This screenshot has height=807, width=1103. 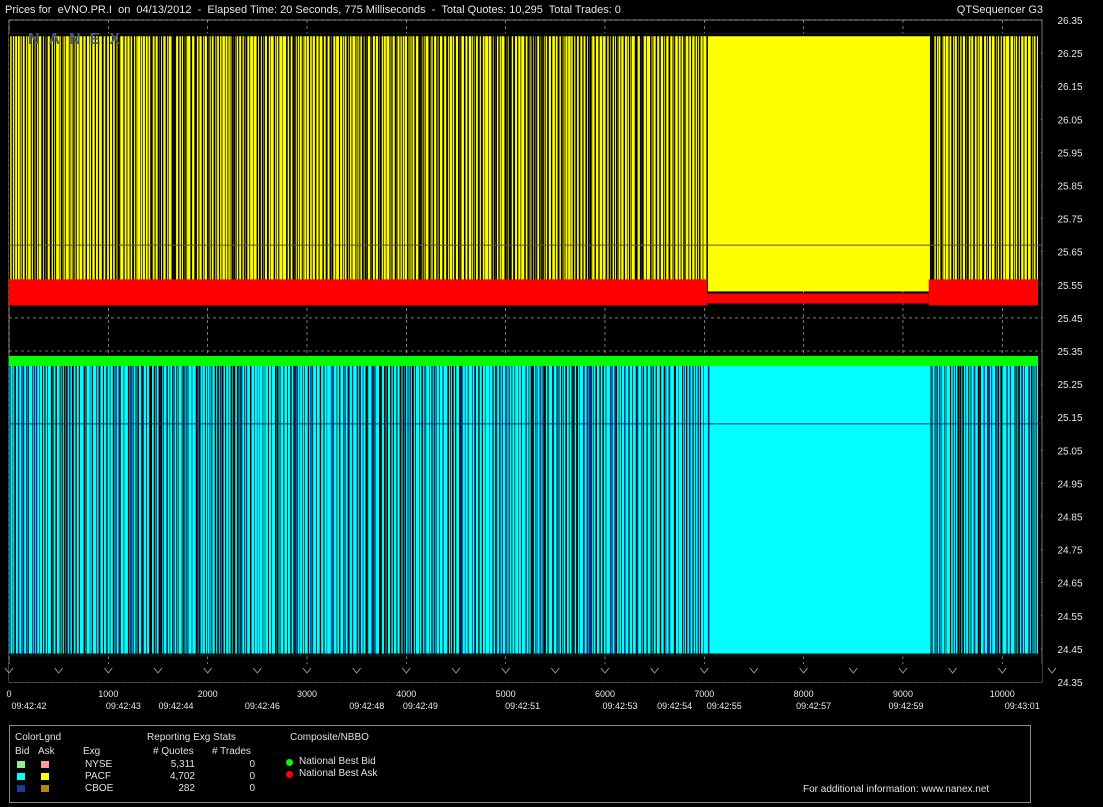 I want to click on time-label: 09:42:49, so click(x=420, y=706).